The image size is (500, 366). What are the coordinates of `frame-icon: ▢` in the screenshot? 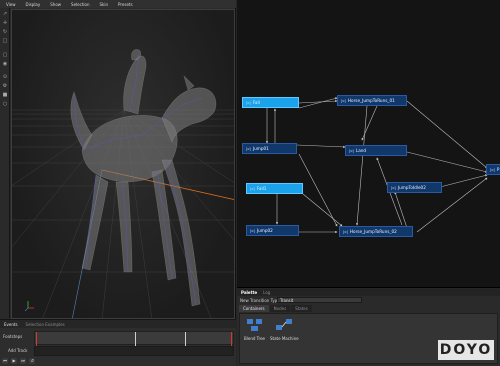 It's located at (5, 55).